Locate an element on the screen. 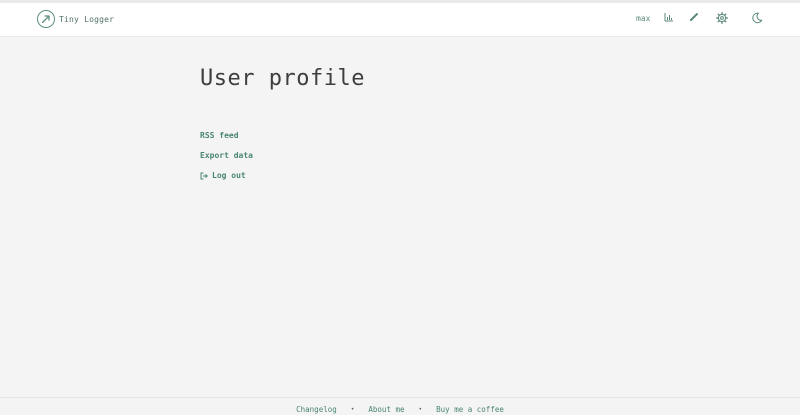 The image size is (800, 415). export-data-link: Export data is located at coordinates (226, 155).